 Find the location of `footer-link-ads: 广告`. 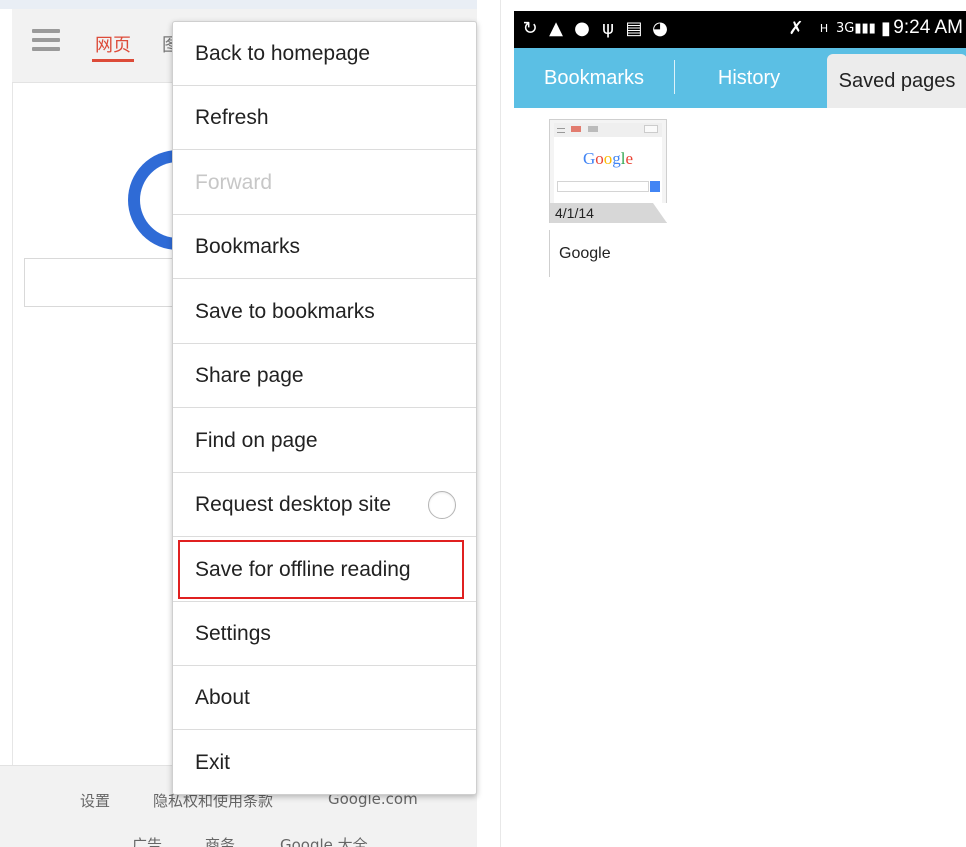

footer-link-ads: 广告 is located at coordinates (147, 840).